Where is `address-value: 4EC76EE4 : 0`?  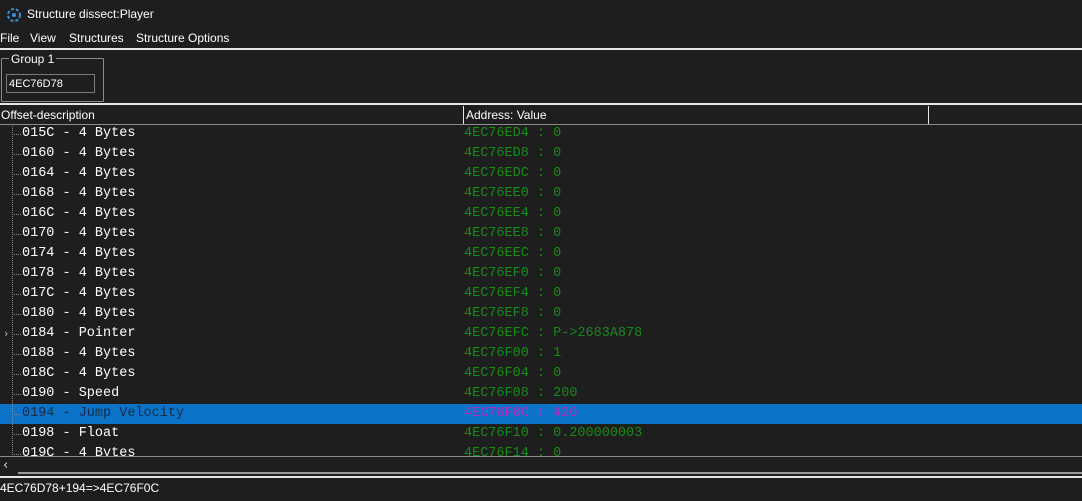 address-value: 4EC76EE4 : 0 is located at coordinates (513, 213).